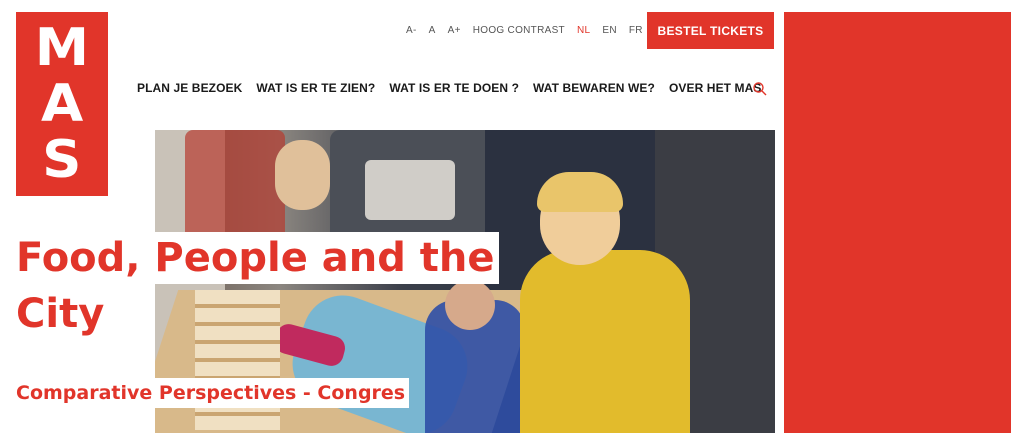 The height and width of the screenshot is (433, 1011). Describe the element at coordinates (715, 88) in the screenshot. I see `nav-about-mas: OVER HET MAS` at that location.